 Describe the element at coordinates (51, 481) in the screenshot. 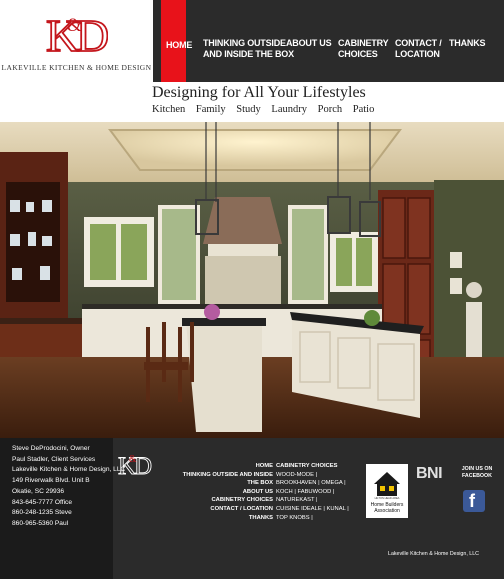

I see `contact-street: 149 Riverwalk Blvd. Unit B` at that location.